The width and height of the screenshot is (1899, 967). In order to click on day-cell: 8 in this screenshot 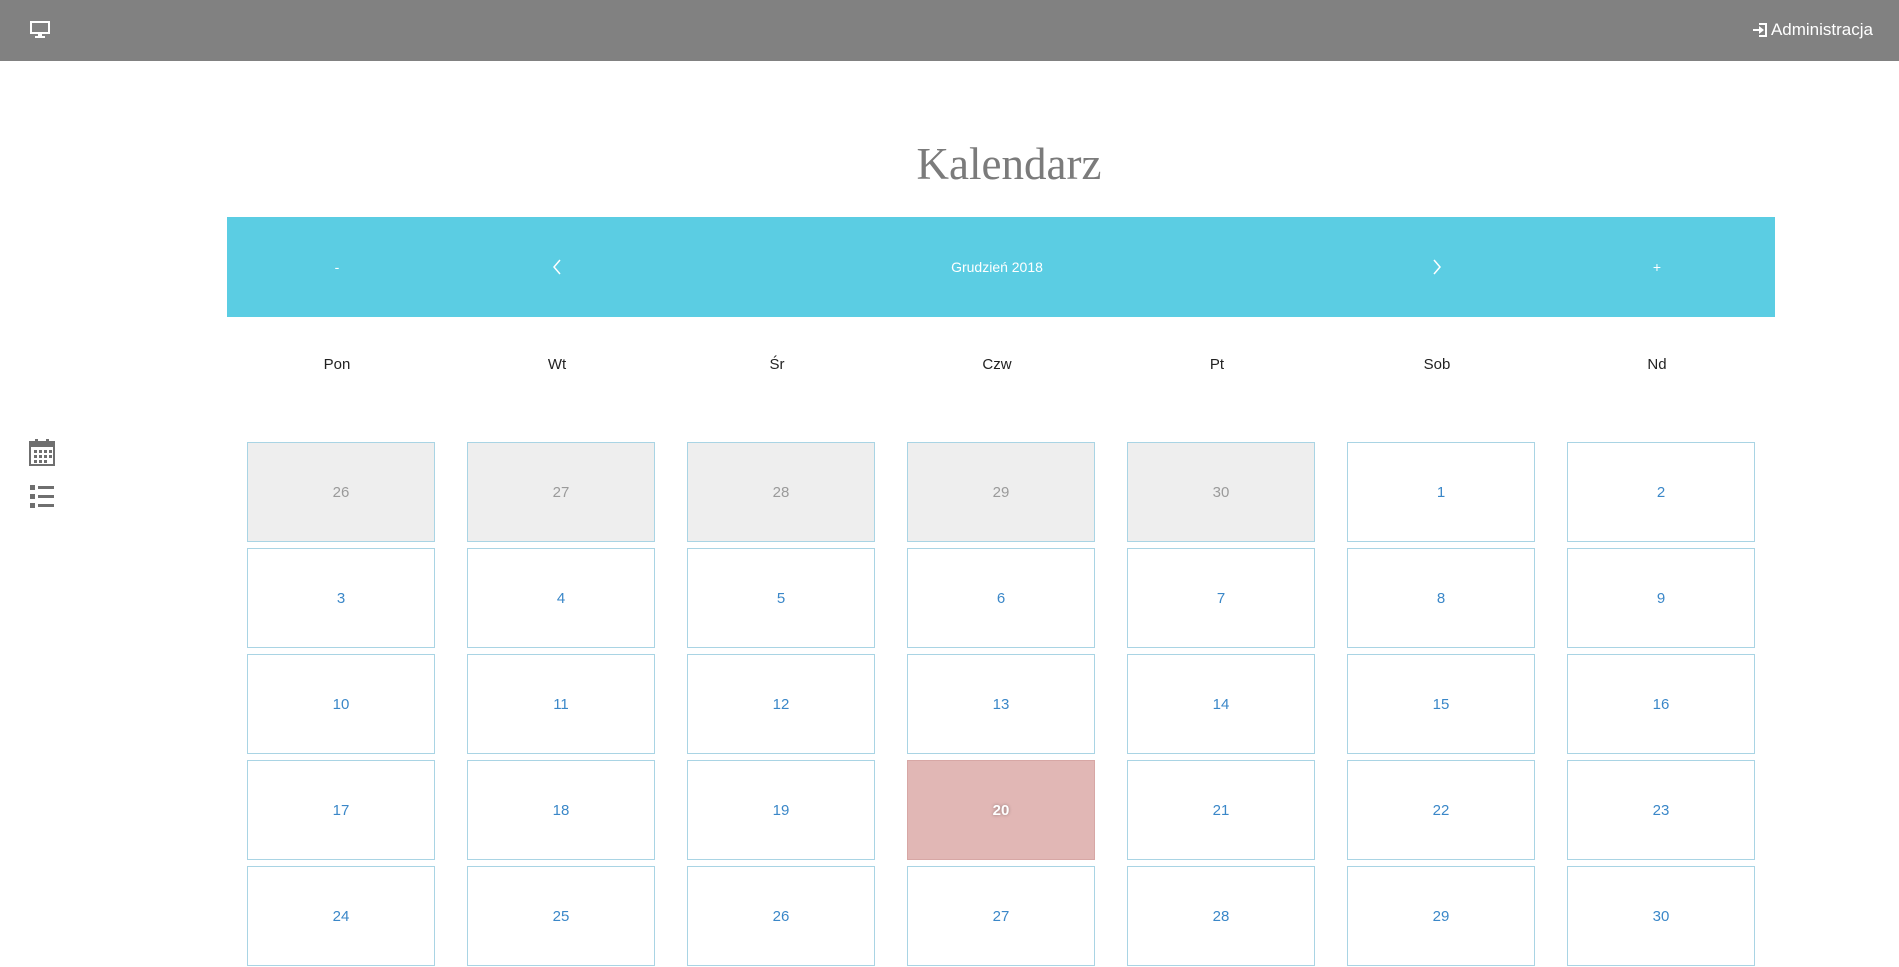, I will do `click(1441, 598)`.